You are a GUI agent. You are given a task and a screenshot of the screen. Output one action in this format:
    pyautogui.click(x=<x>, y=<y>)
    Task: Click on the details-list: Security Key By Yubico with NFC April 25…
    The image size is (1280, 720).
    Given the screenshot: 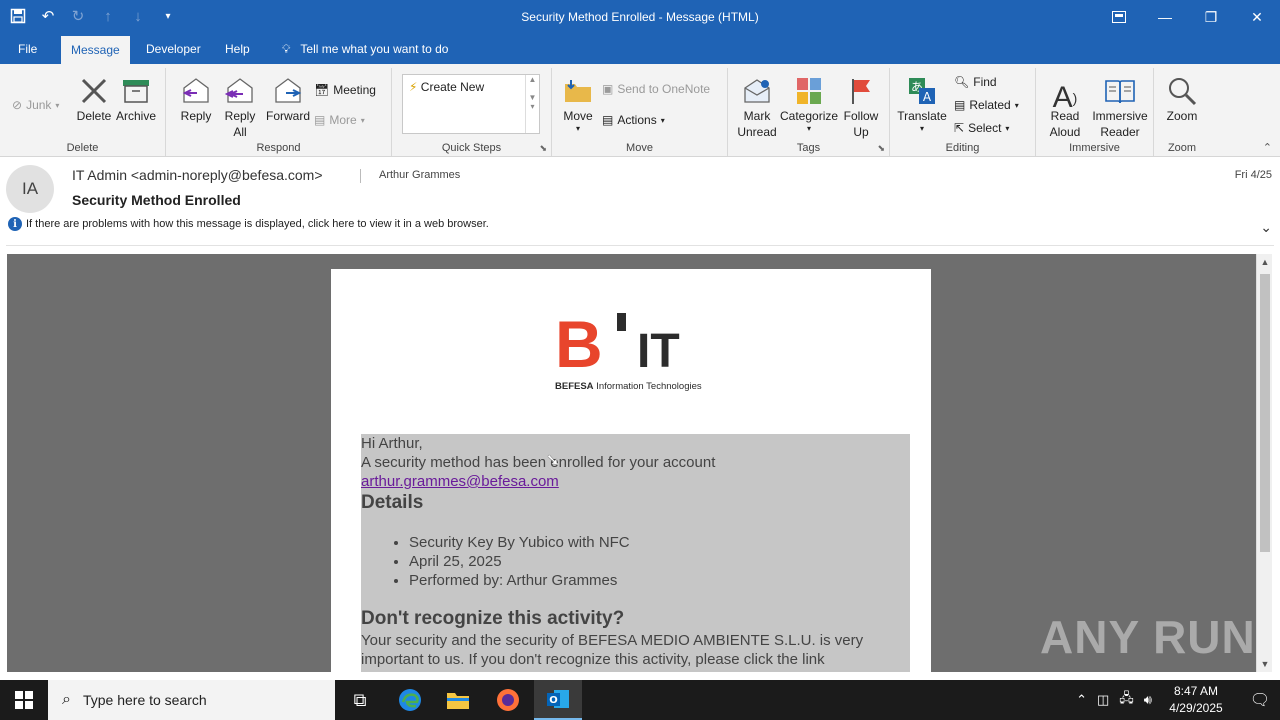 What is the action you would take?
    pyautogui.click(x=519, y=561)
    